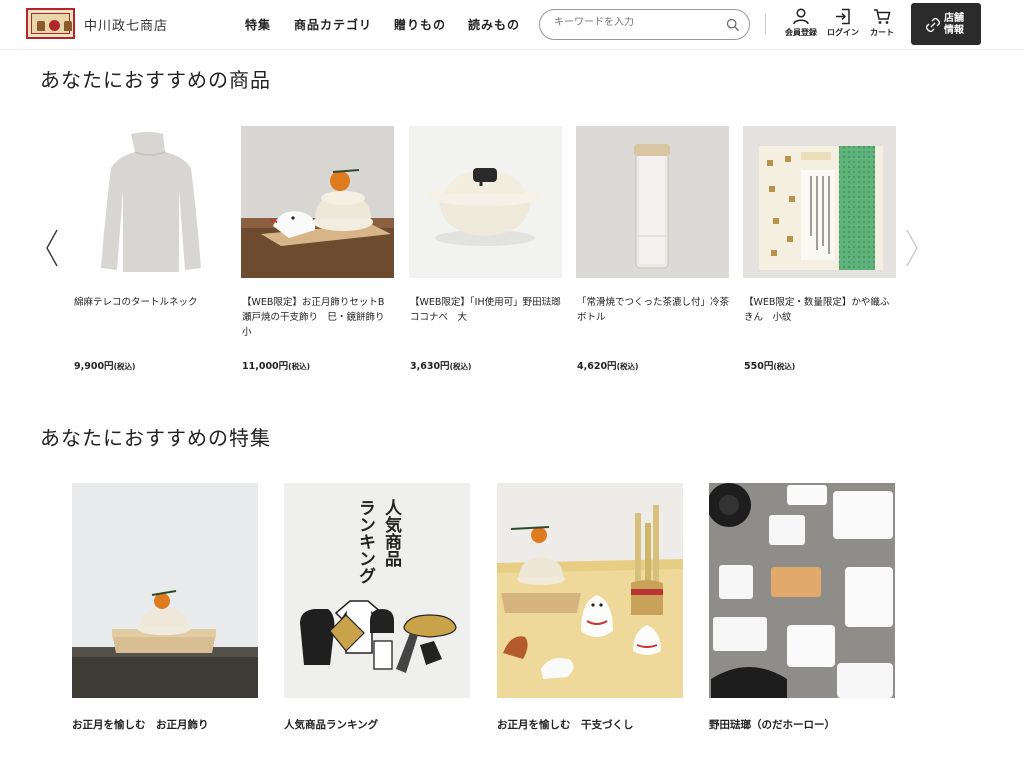 This screenshot has width=1024, height=761. What do you see at coordinates (333, 24) in the screenshot?
I see `nav-categories: 商品カテゴリ` at bounding box center [333, 24].